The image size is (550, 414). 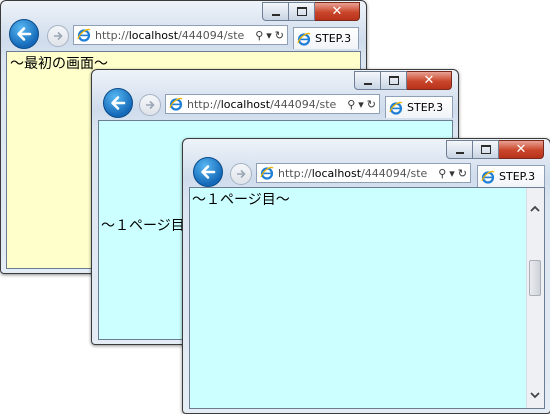 I want to click on window-3-caption-buttons: ✕, so click(x=495, y=149).